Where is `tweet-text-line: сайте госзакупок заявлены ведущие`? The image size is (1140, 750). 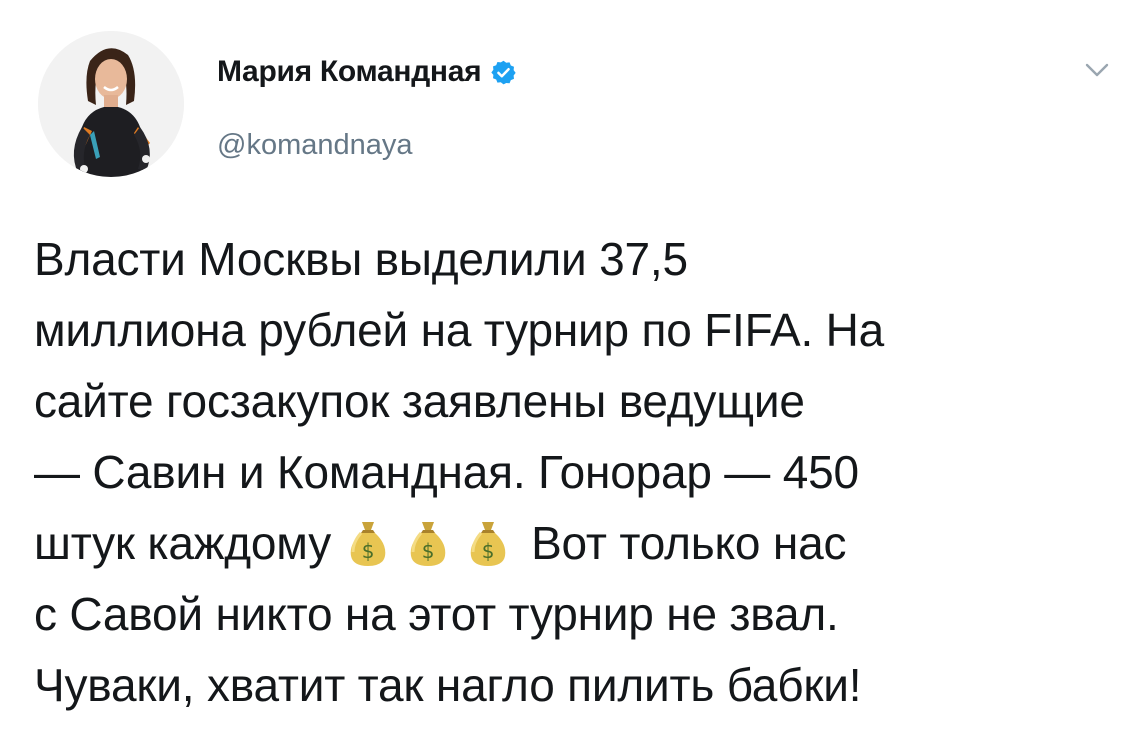 tweet-text-line: сайте госзакупок заявлены ведущие is located at coordinates (419, 401).